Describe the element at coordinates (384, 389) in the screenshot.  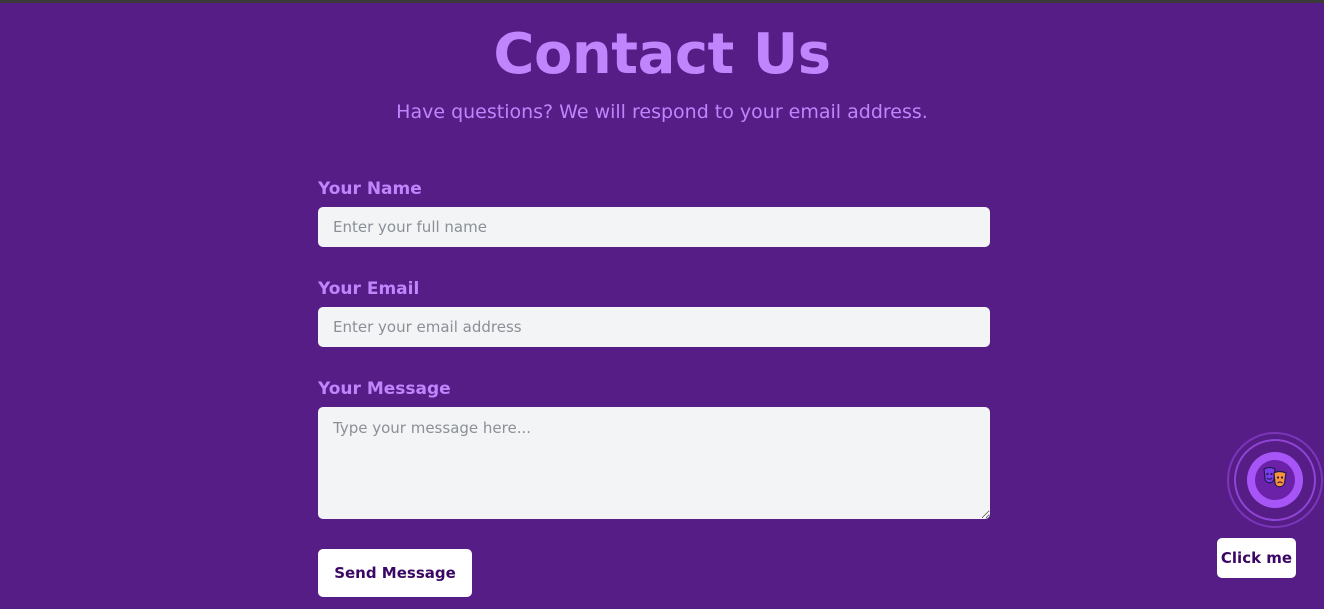
I see `message-label: Your Message` at that location.